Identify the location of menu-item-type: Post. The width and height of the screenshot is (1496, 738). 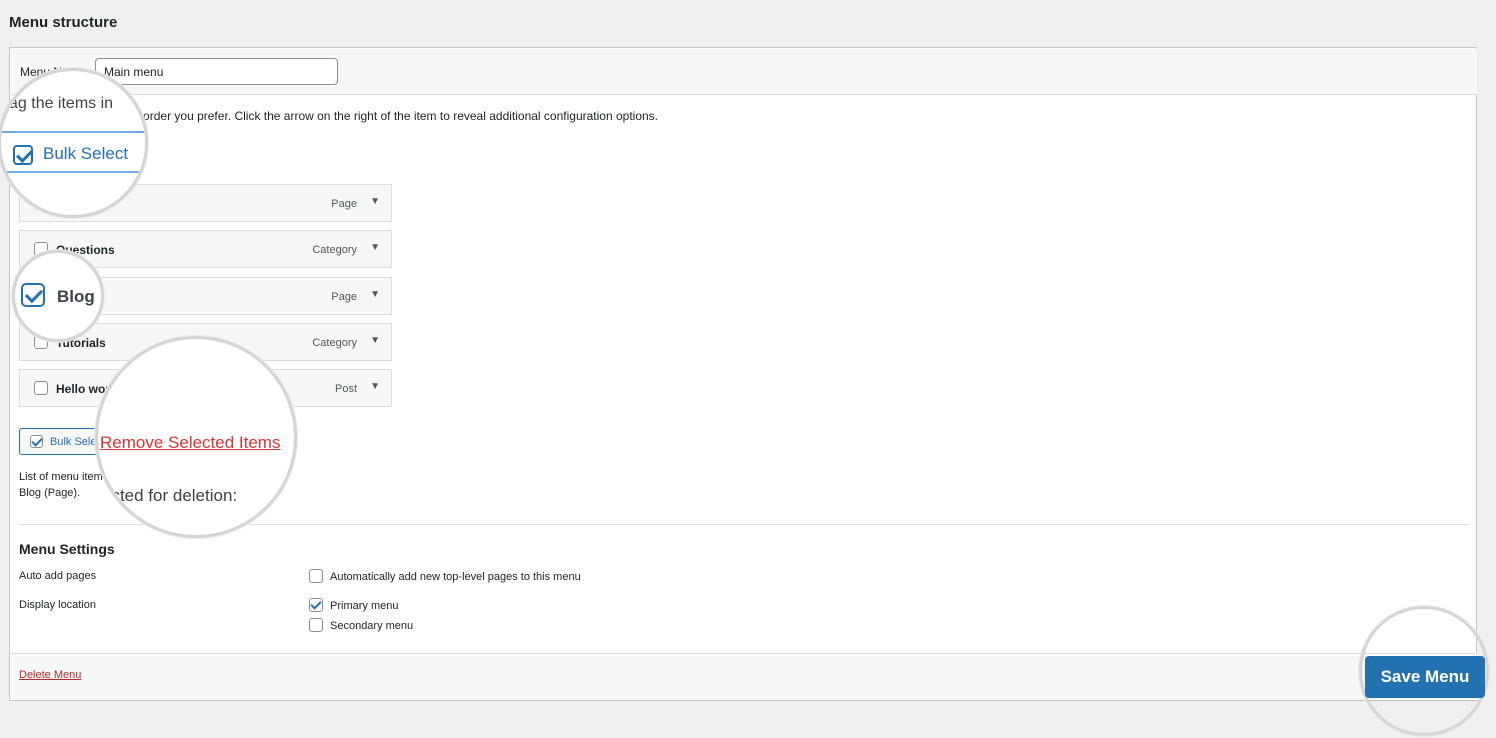
(345, 389).